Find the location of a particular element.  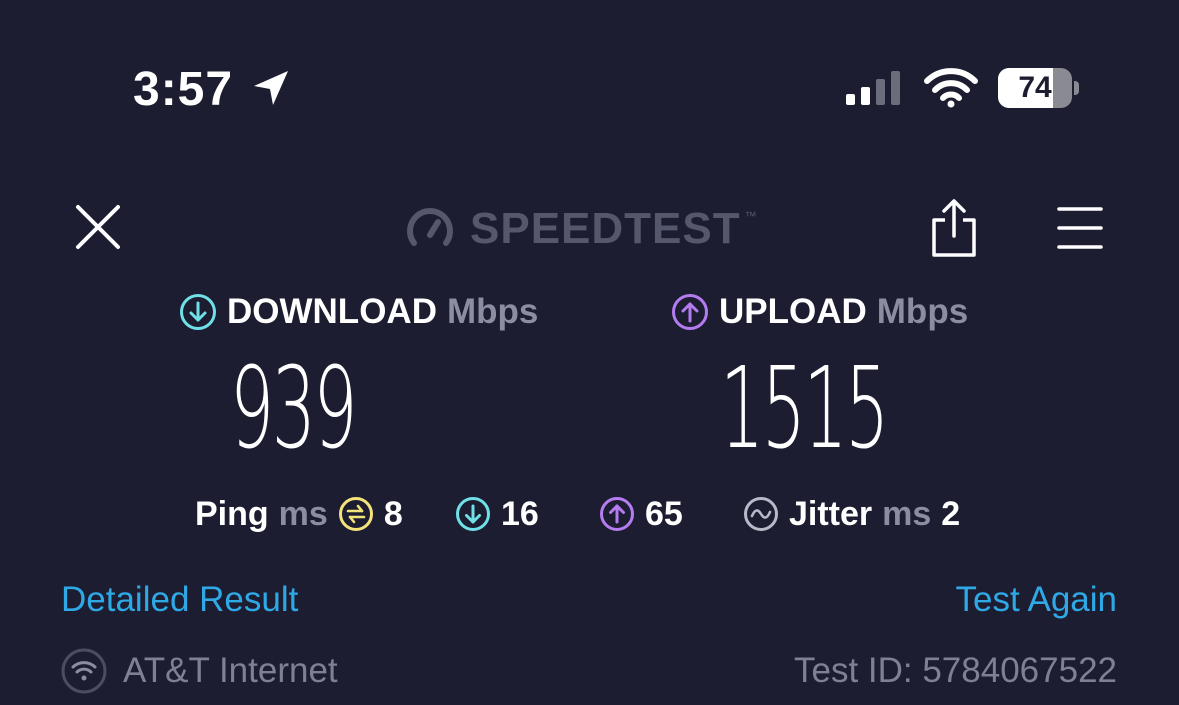

battery-indicator: 74 is located at coordinates (1038, 88).